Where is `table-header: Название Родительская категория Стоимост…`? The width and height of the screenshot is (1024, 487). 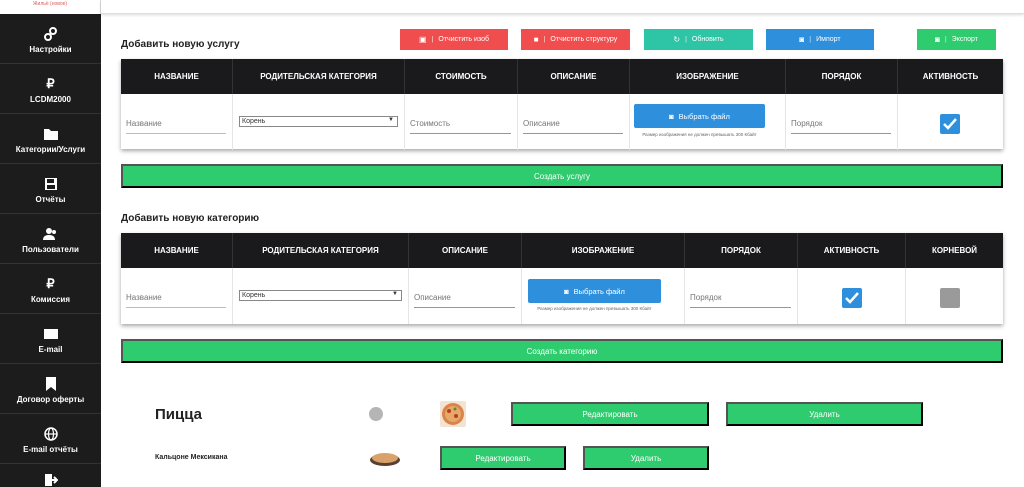
table-header: Название Родительская категория Стоимост… is located at coordinates (562, 76).